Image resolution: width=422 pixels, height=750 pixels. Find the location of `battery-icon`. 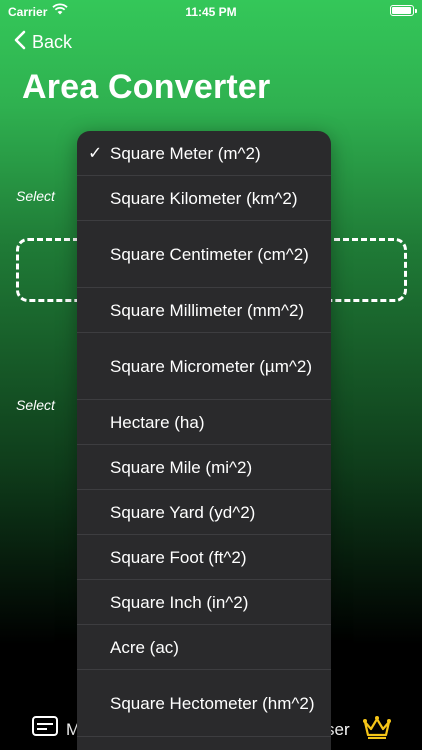

battery-icon is located at coordinates (403, 10).